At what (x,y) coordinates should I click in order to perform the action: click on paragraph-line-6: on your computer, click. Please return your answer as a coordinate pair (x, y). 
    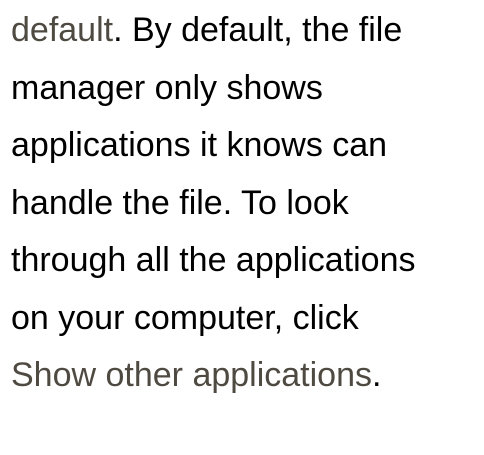
    Looking at the image, I should click on (185, 317).